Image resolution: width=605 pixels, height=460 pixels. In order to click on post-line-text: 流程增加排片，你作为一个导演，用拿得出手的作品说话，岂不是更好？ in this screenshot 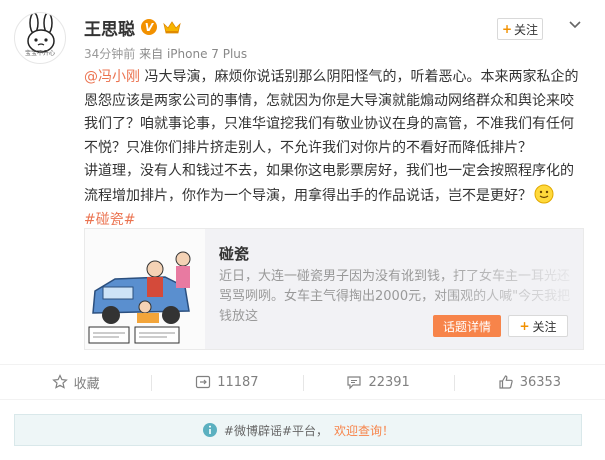, I will do `click(308, 195)`.